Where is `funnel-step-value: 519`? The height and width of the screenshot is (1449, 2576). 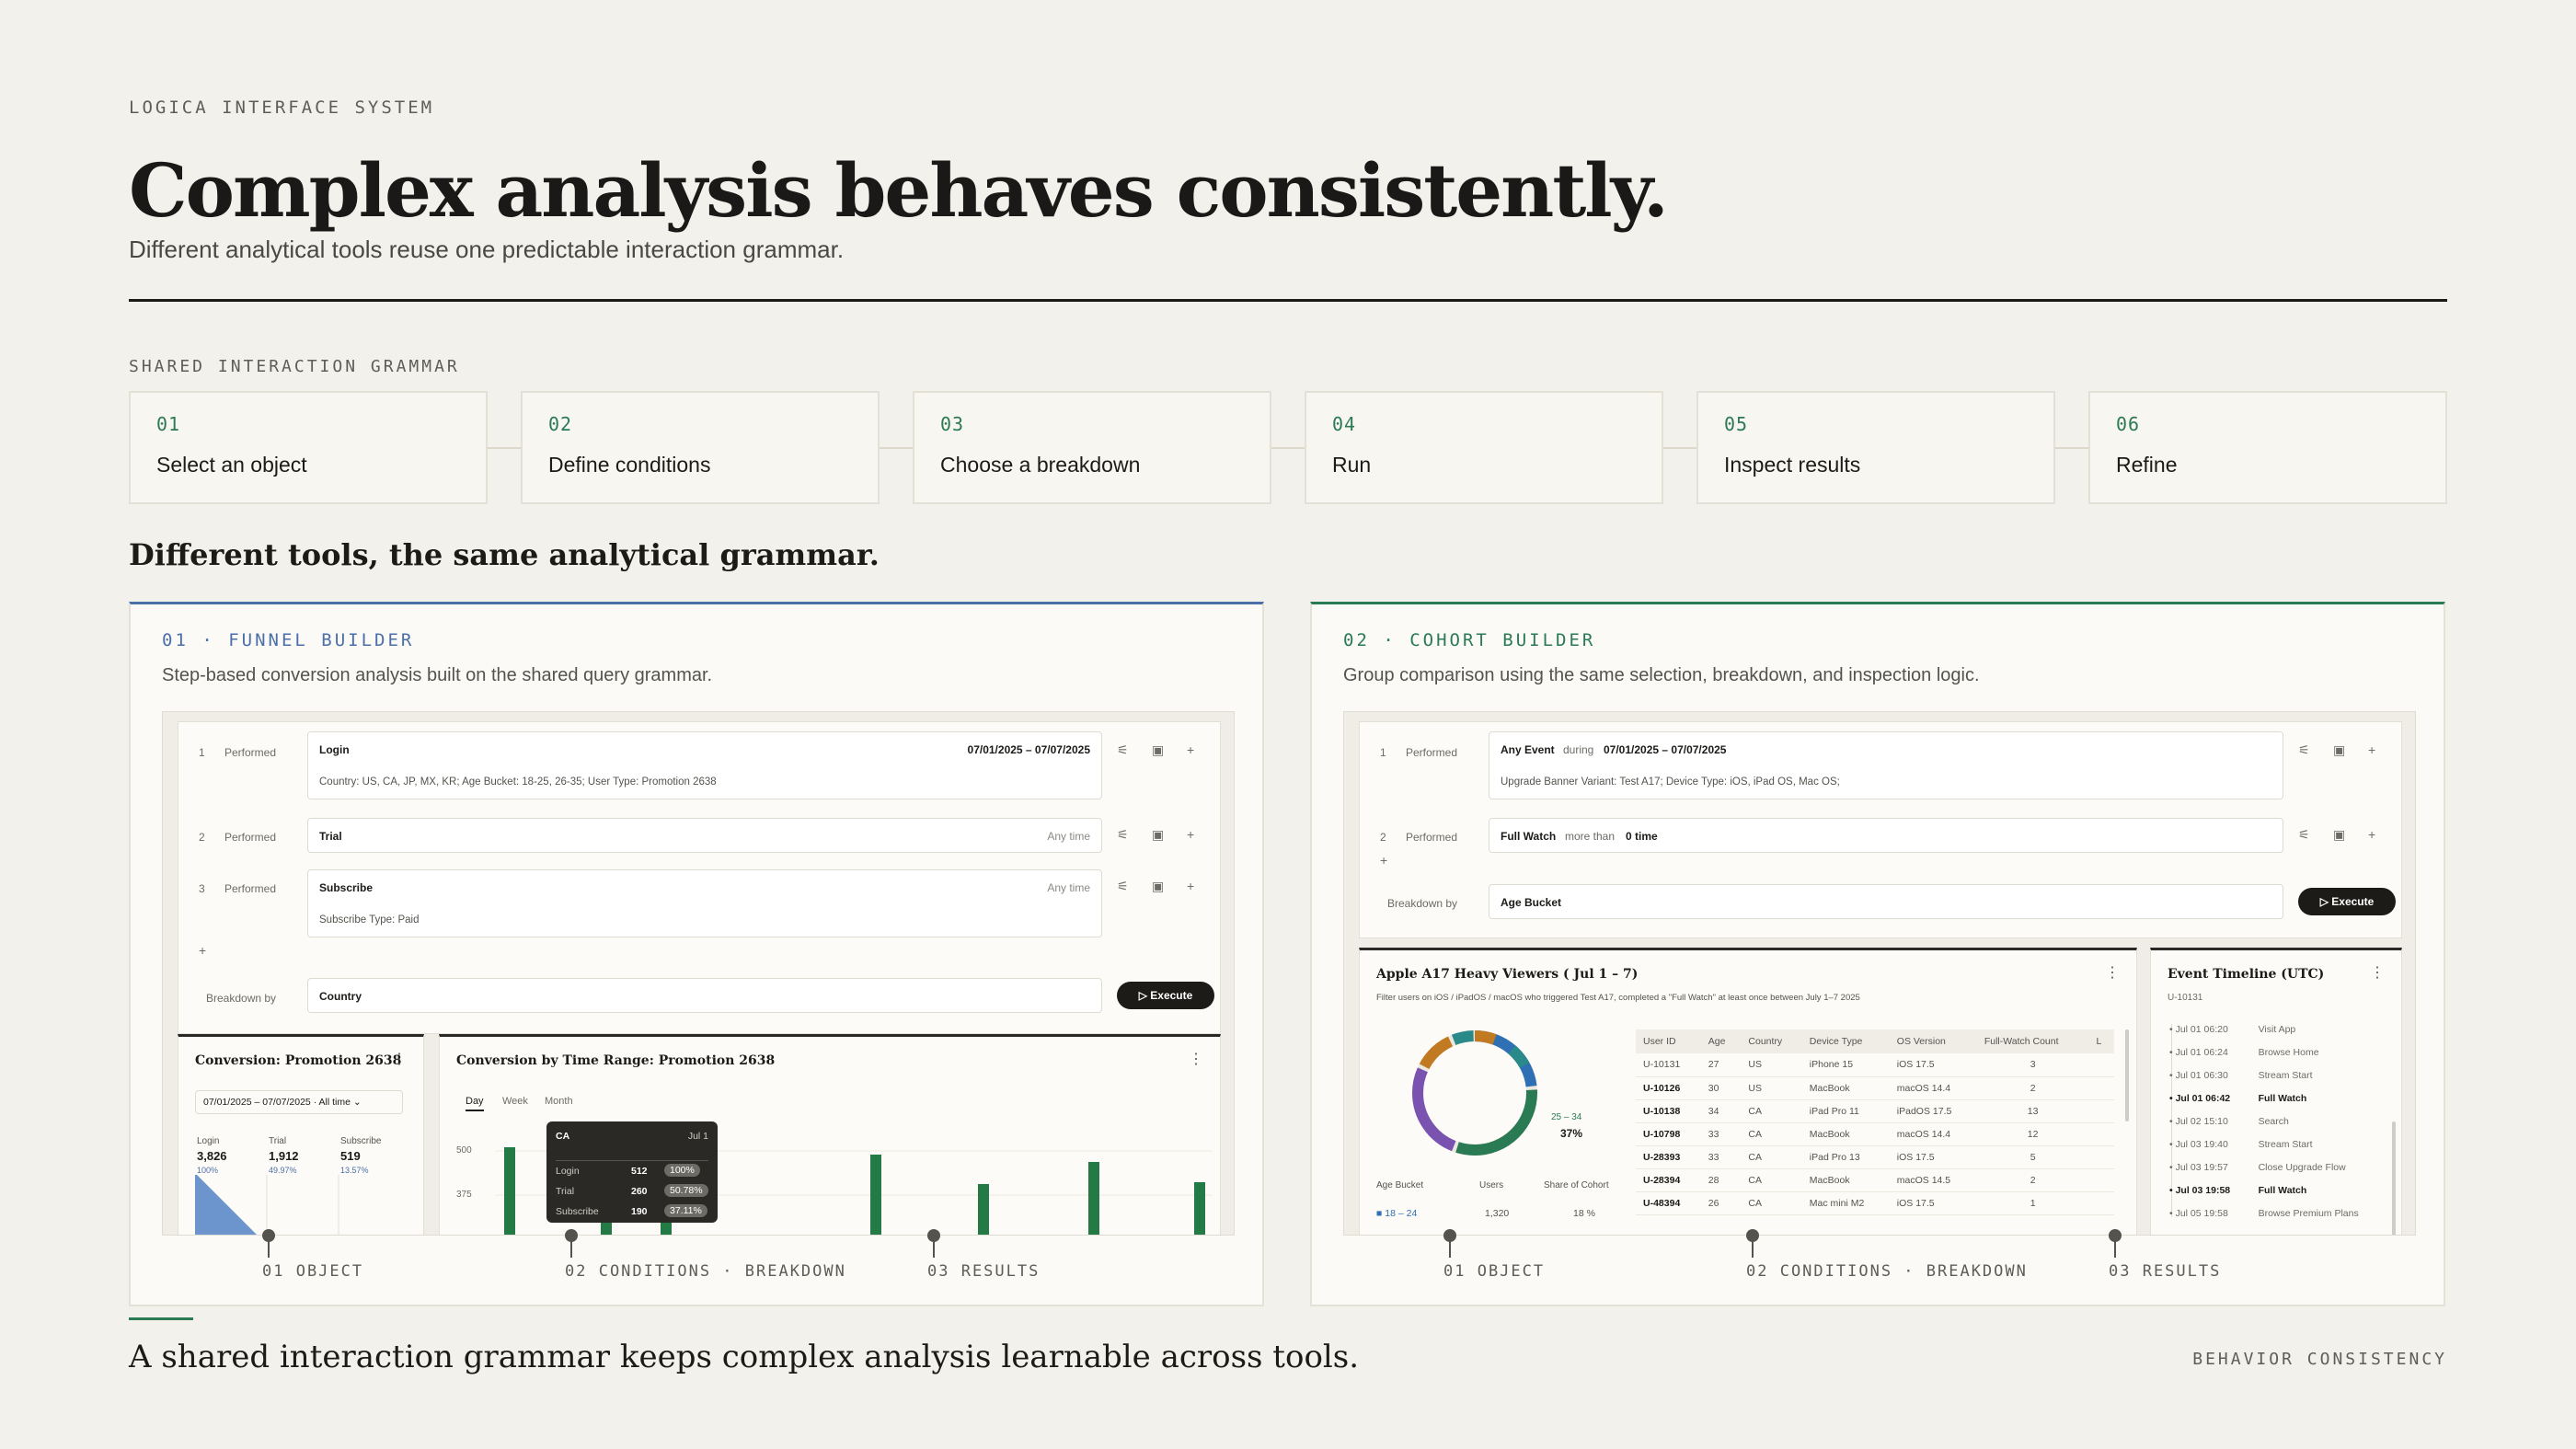
funnel-step-value: 519 is located at coordinates (350, 1156).